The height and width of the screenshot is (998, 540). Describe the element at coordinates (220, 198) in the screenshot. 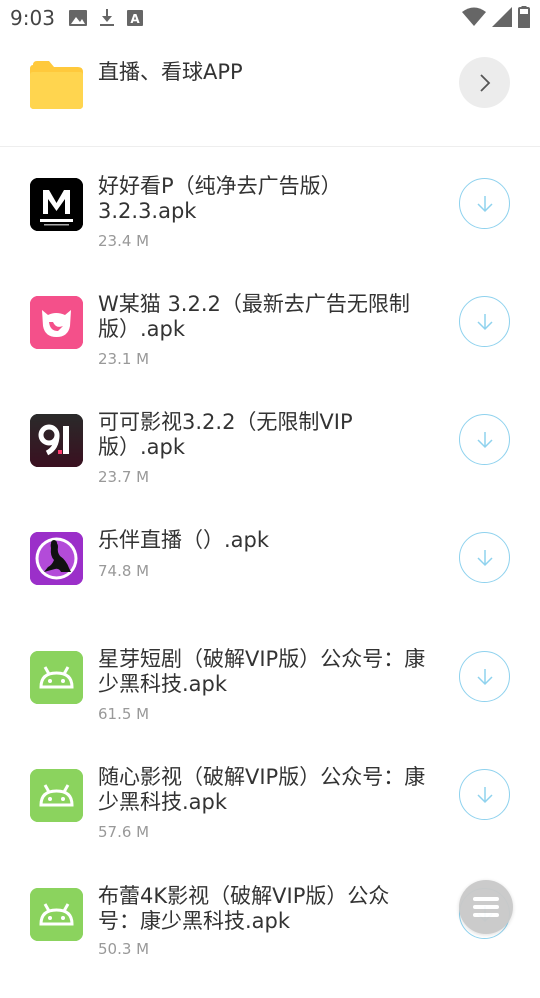

I see `file-name: 好好看P（纯净去广告版） 3.2.3.apk` at that location.